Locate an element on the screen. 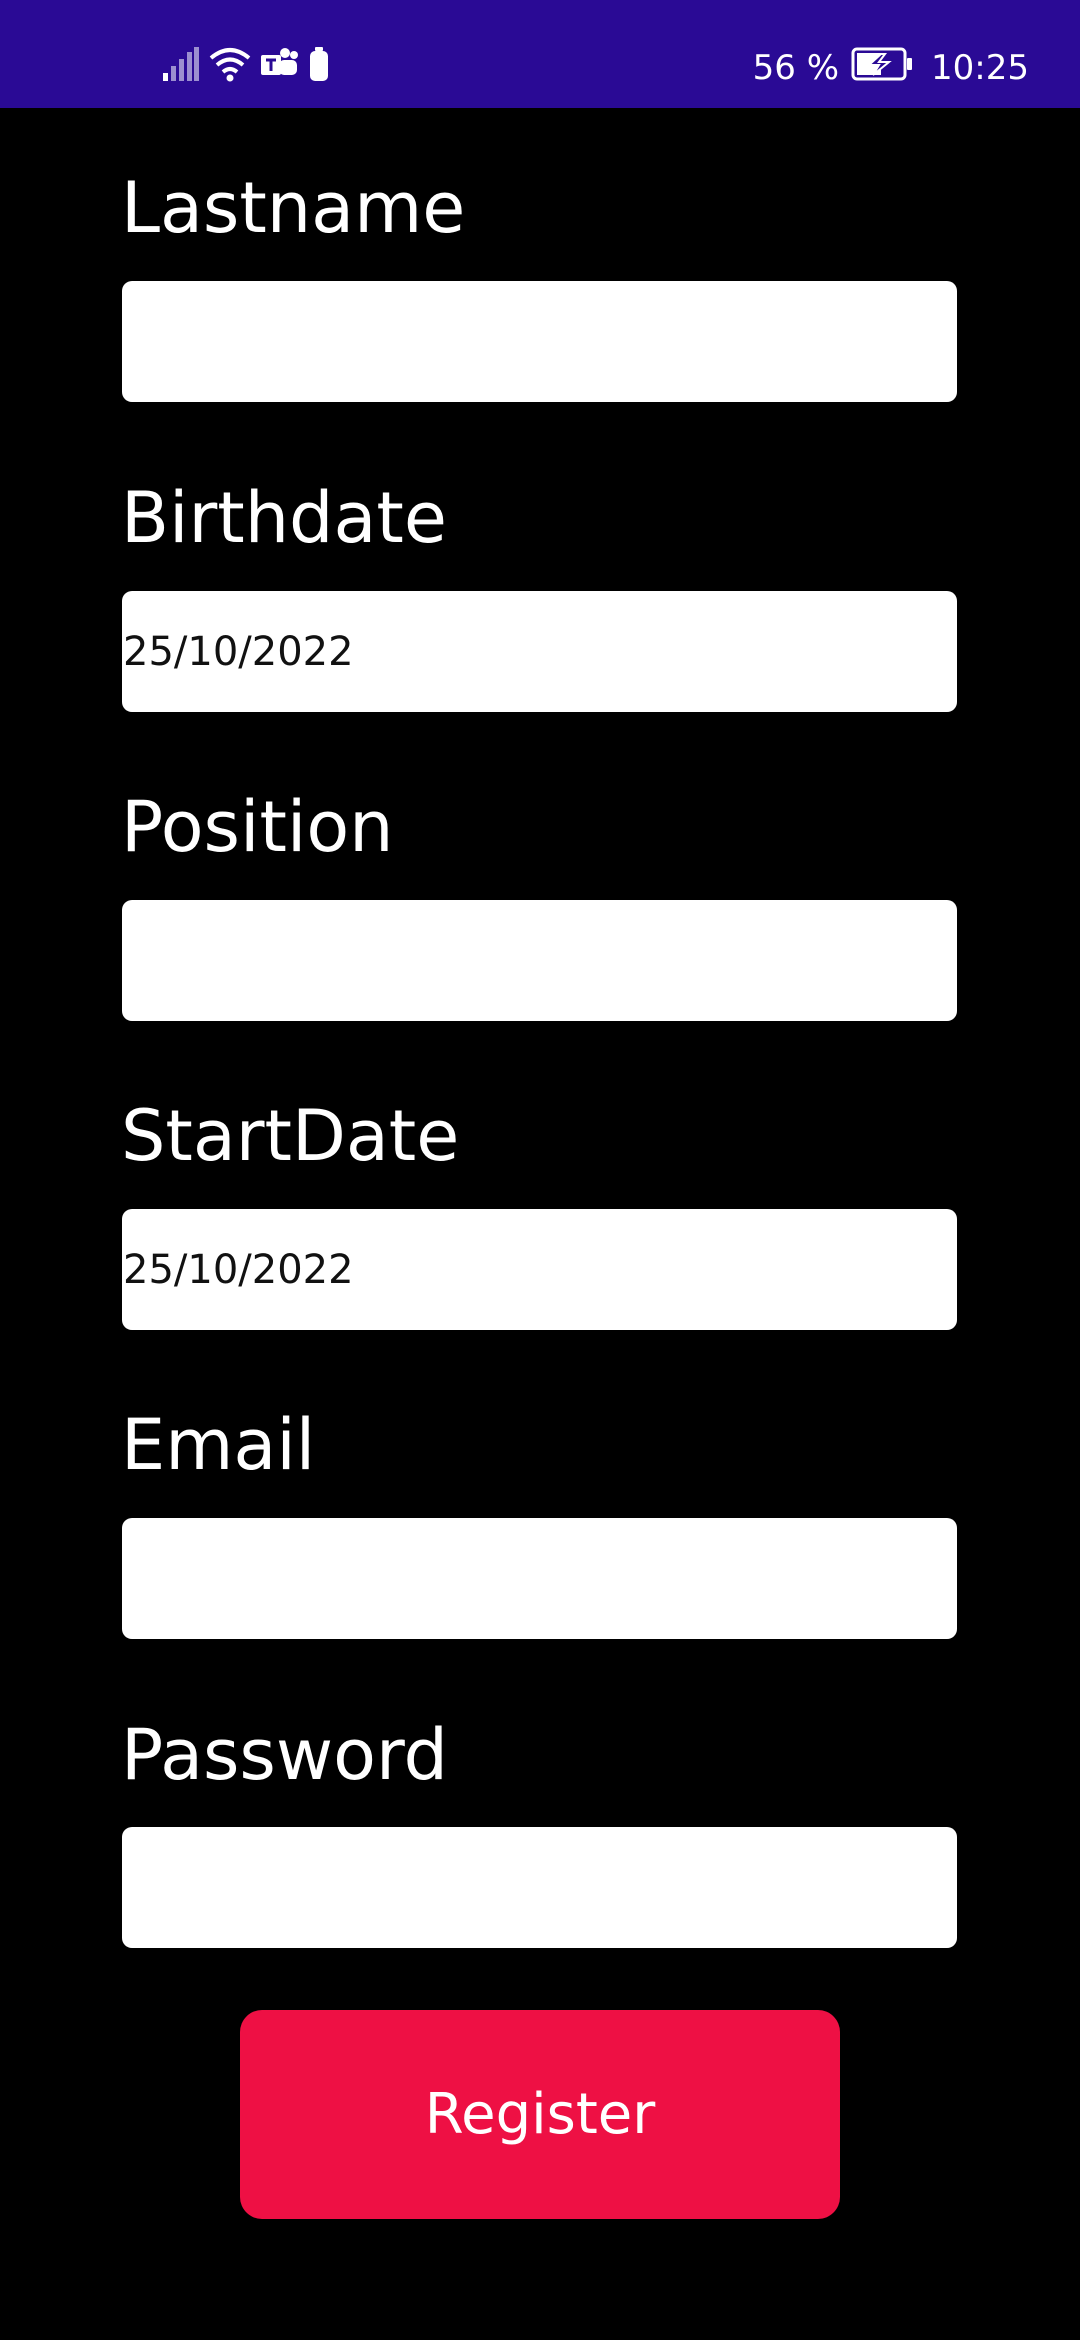 The height and width of the screenshot is (2340, 1080). signal-icon is located at coordinates (181, 64).